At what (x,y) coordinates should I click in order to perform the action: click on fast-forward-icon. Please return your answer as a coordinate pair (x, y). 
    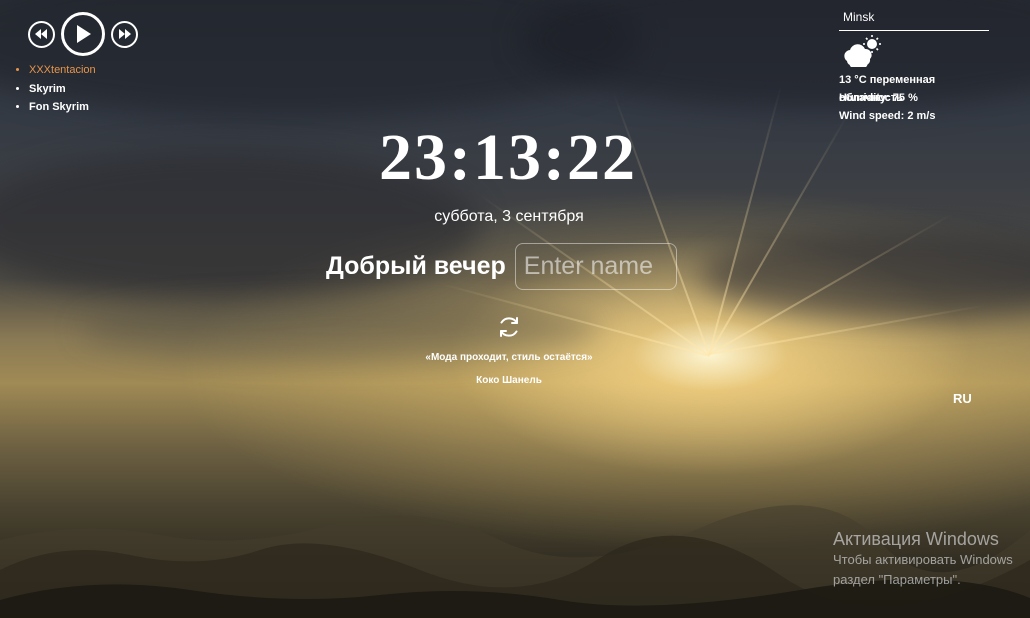
    Looking at the image, I should click on (125, 34).